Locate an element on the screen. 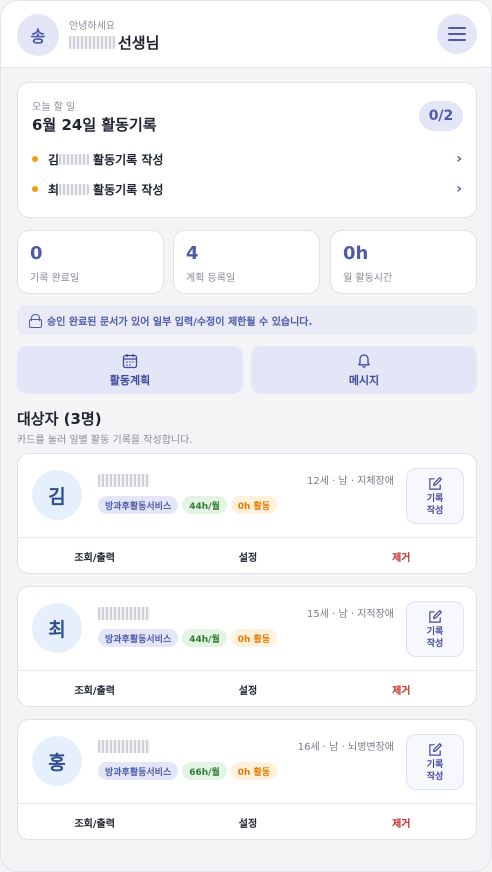 The image size is (492, 872). today-title: 6월 24일 활동기록 is located at coordinates (94, 125).